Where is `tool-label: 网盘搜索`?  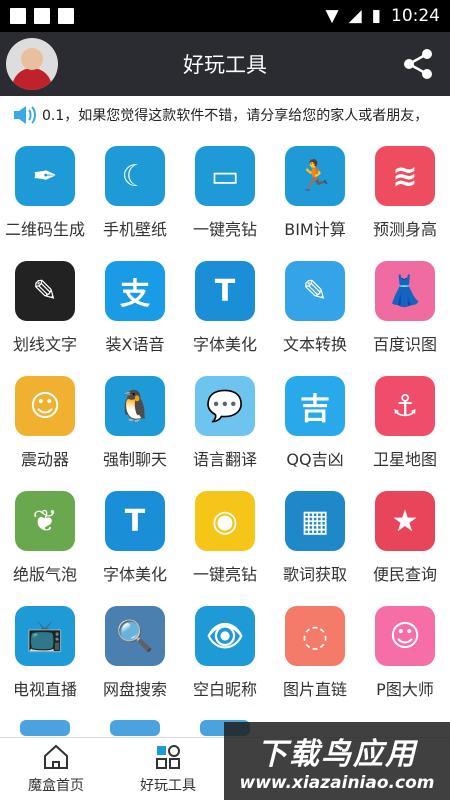 tool-label: 网盘搜索 is located at coordinates (134, 689).